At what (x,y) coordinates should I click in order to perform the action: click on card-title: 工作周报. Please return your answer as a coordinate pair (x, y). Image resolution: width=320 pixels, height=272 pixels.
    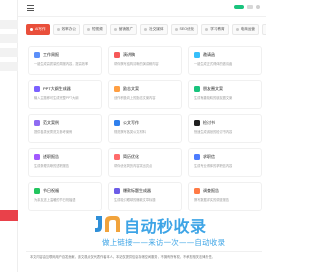
    Looking at the image, I should click on (51, 54).